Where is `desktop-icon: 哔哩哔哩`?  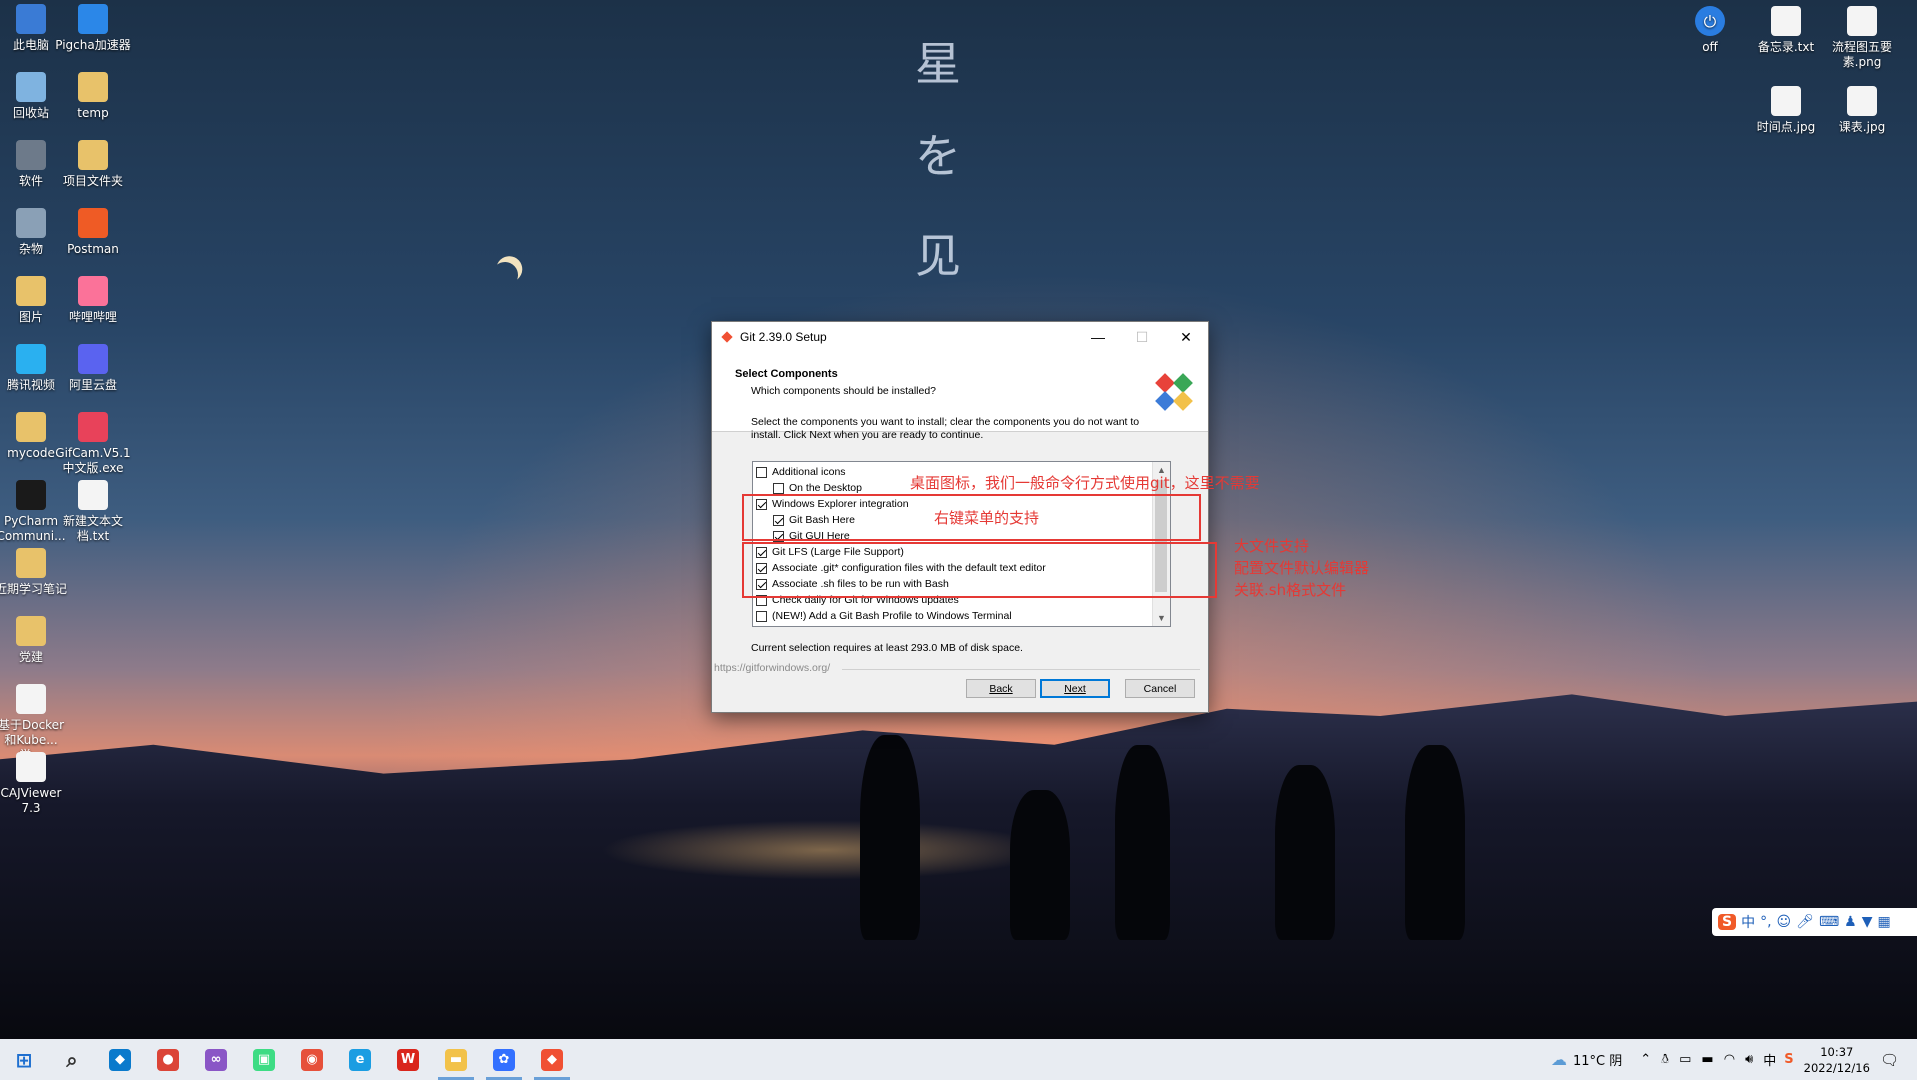 desktop-icon: 哔哩哔哩 is located at coordinates (93, 300).